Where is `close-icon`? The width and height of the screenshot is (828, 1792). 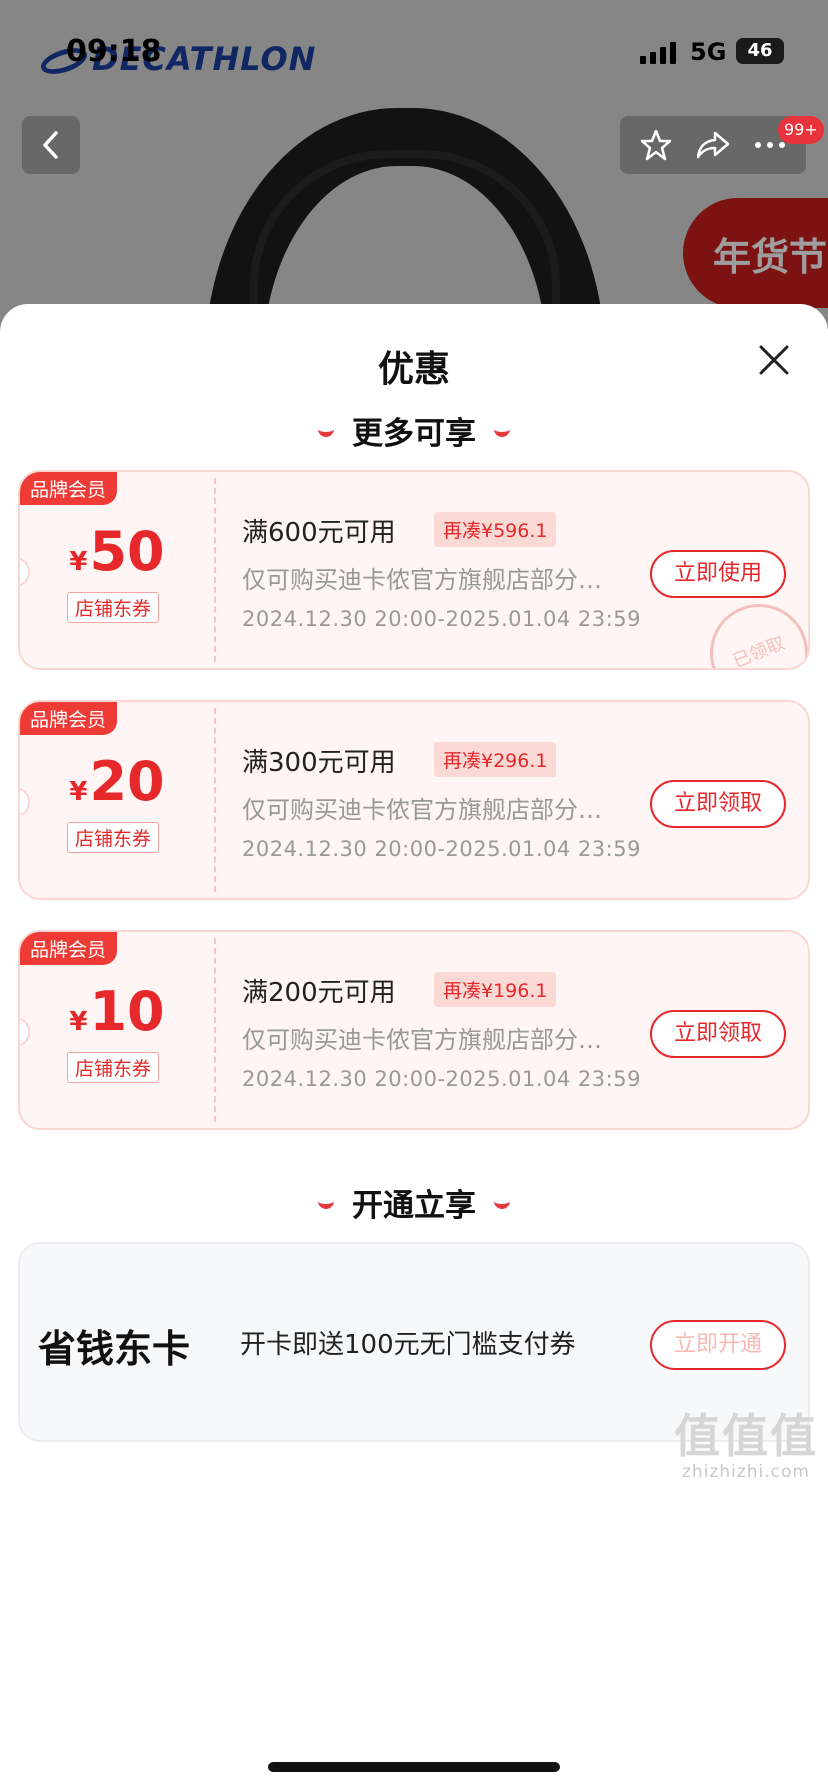
close-icon is located at coordinates (774, 360).